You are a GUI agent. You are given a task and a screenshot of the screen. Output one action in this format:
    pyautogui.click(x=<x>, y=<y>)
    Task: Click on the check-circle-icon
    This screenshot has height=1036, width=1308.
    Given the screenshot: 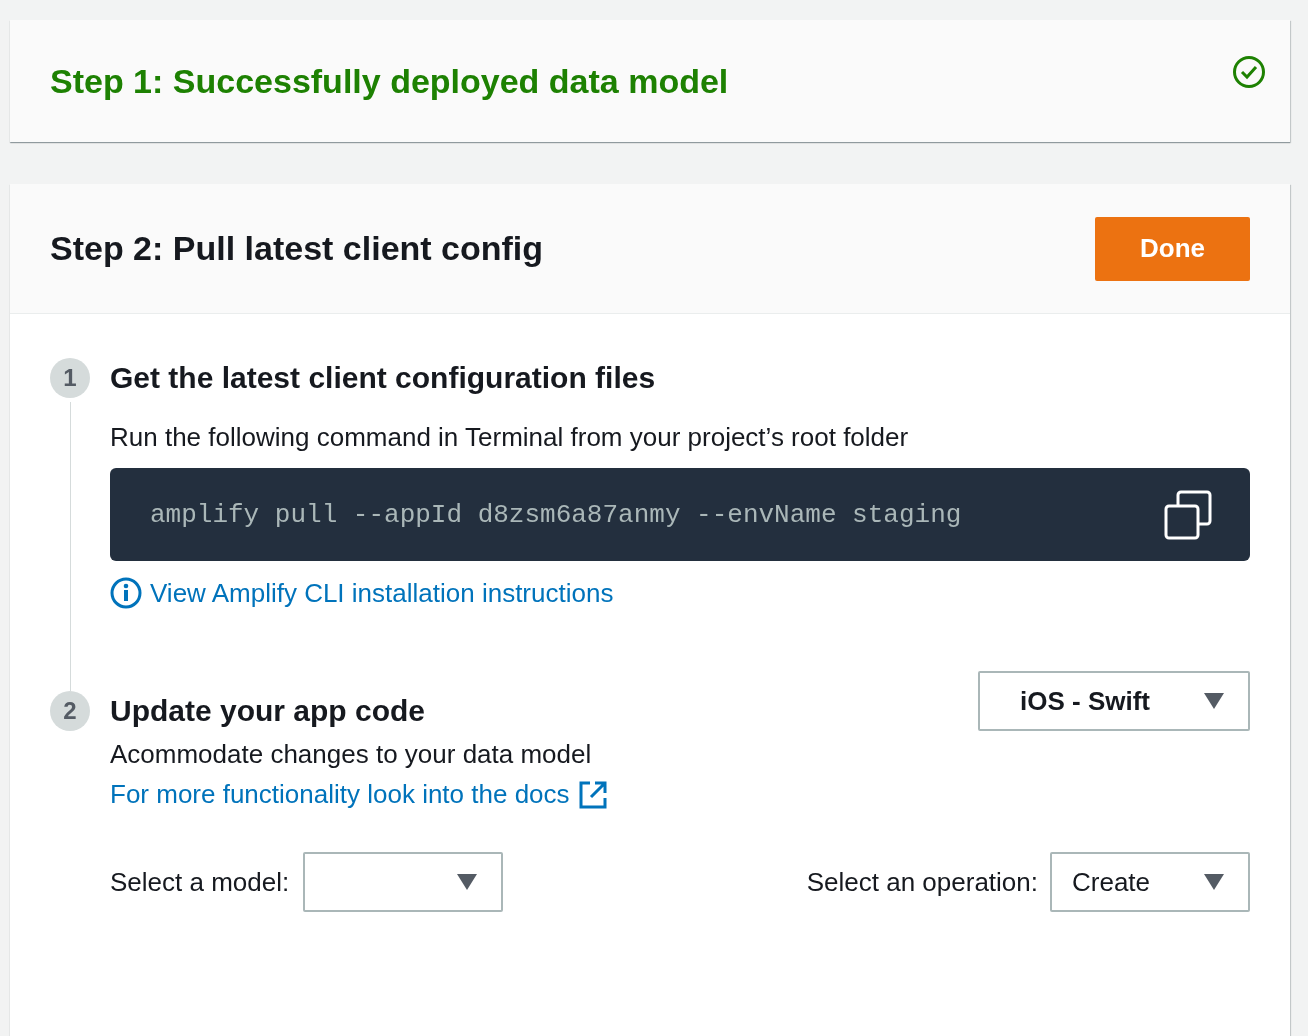 What is the action you would take?
    pyautogui.click(x=1249, y=72)
    